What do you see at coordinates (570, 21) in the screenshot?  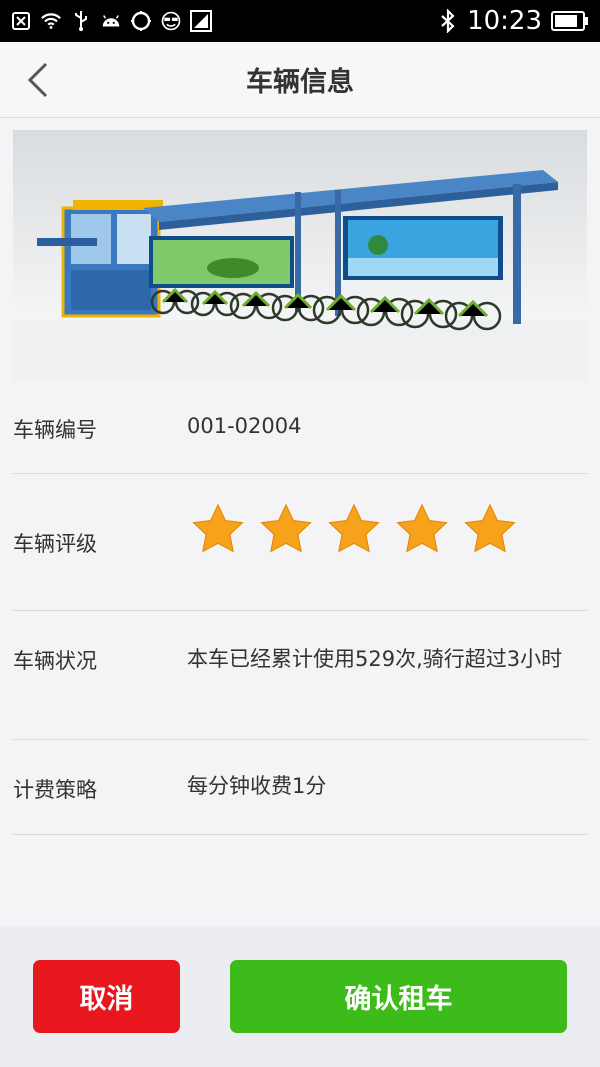 I see `battery-icon` at bounding box center [570, 21].